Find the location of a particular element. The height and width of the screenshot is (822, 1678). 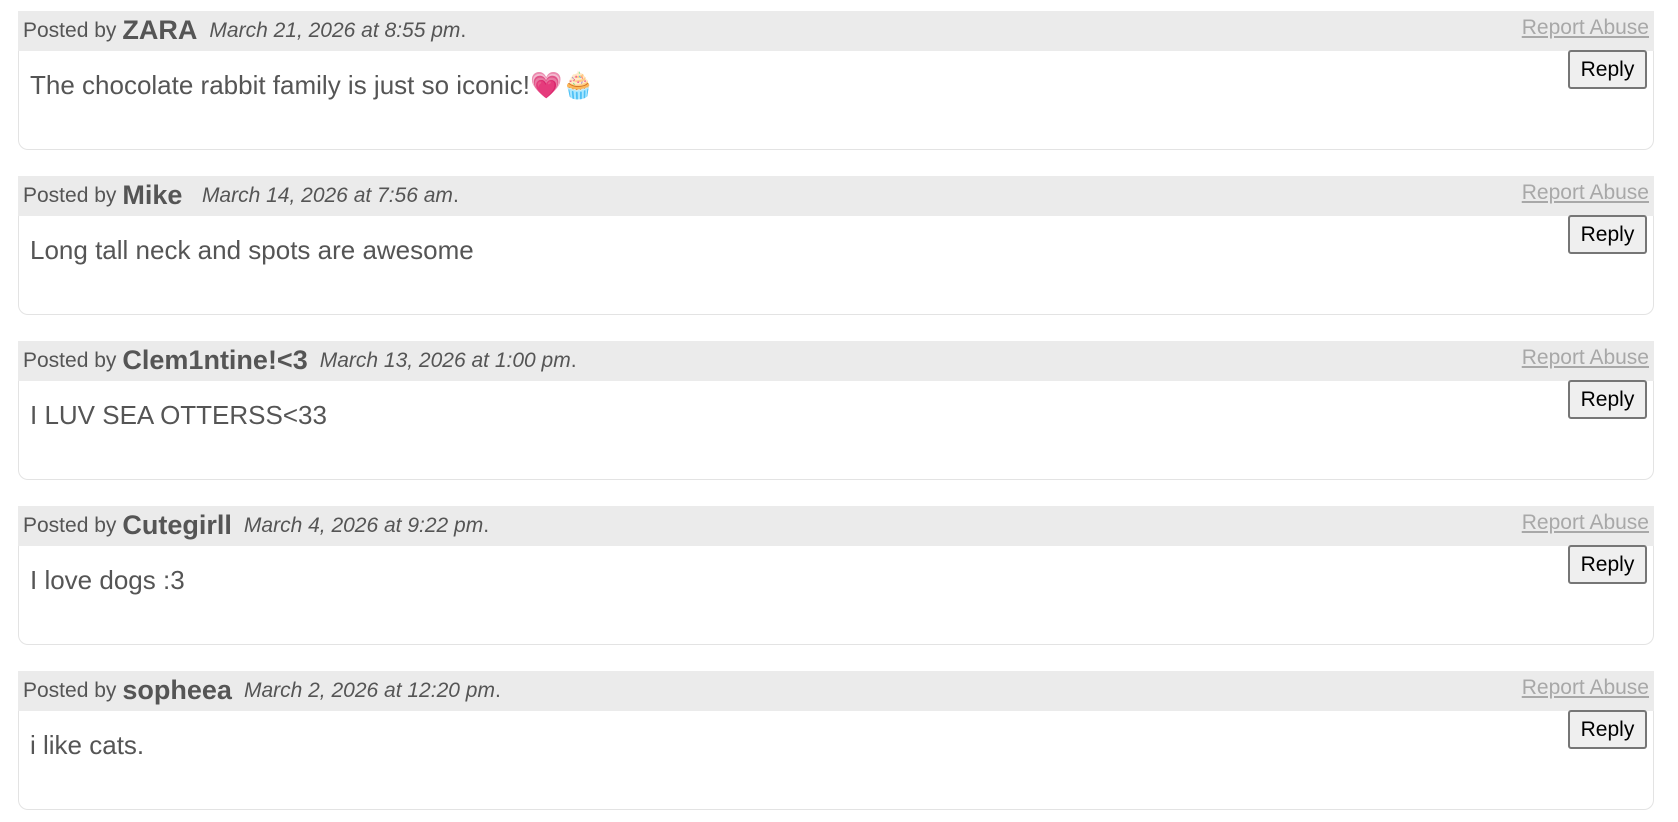

comment-text: i like cats. is located at coordinates (87, 745).